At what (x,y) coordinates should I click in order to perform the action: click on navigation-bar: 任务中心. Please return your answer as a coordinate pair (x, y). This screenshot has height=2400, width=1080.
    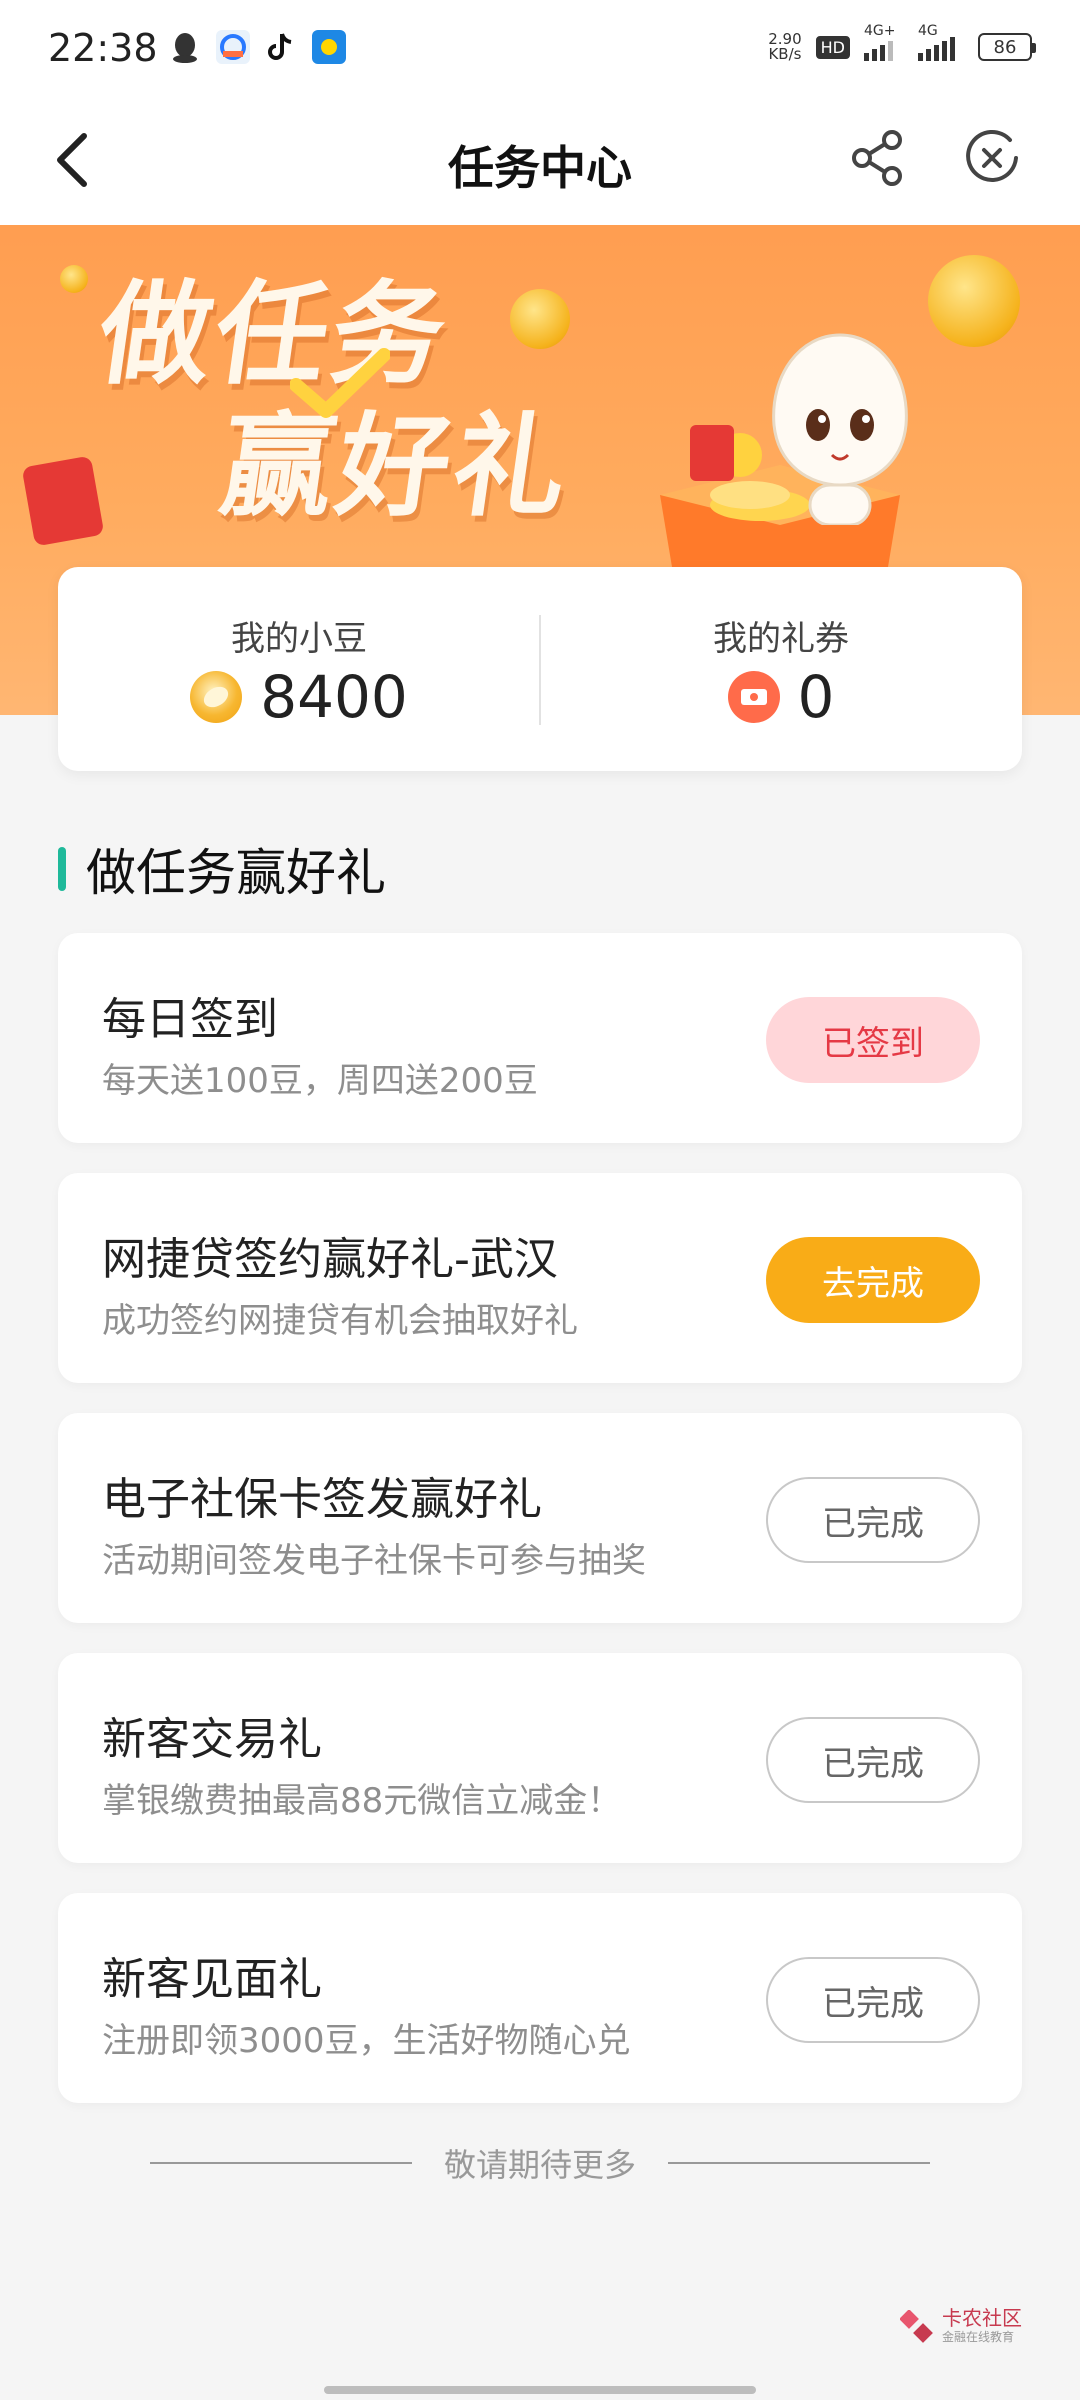
    Looking at the image, I should click on (540, 162).